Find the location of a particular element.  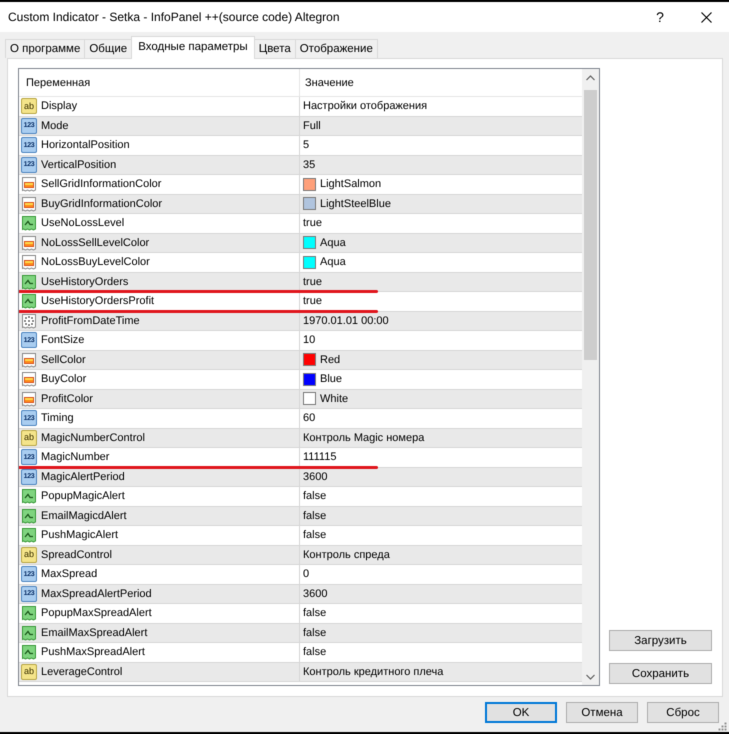

parameter-value: Full is located at coordinates (312, 126).